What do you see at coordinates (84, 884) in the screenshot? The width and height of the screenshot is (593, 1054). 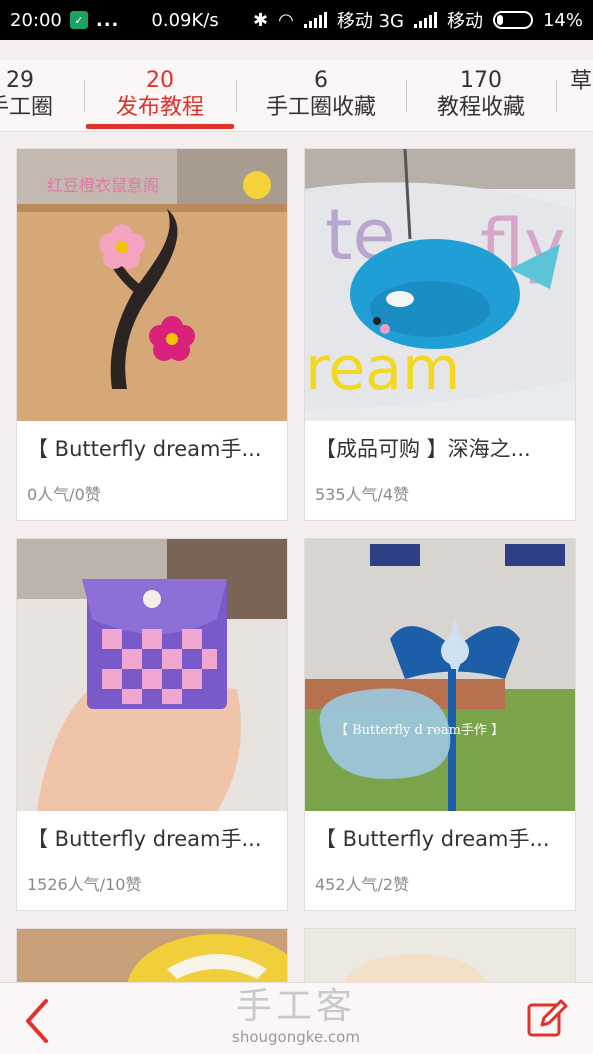 I see `tutorial-stats: 1526人气/10赞` at bounding box center [84, 884].